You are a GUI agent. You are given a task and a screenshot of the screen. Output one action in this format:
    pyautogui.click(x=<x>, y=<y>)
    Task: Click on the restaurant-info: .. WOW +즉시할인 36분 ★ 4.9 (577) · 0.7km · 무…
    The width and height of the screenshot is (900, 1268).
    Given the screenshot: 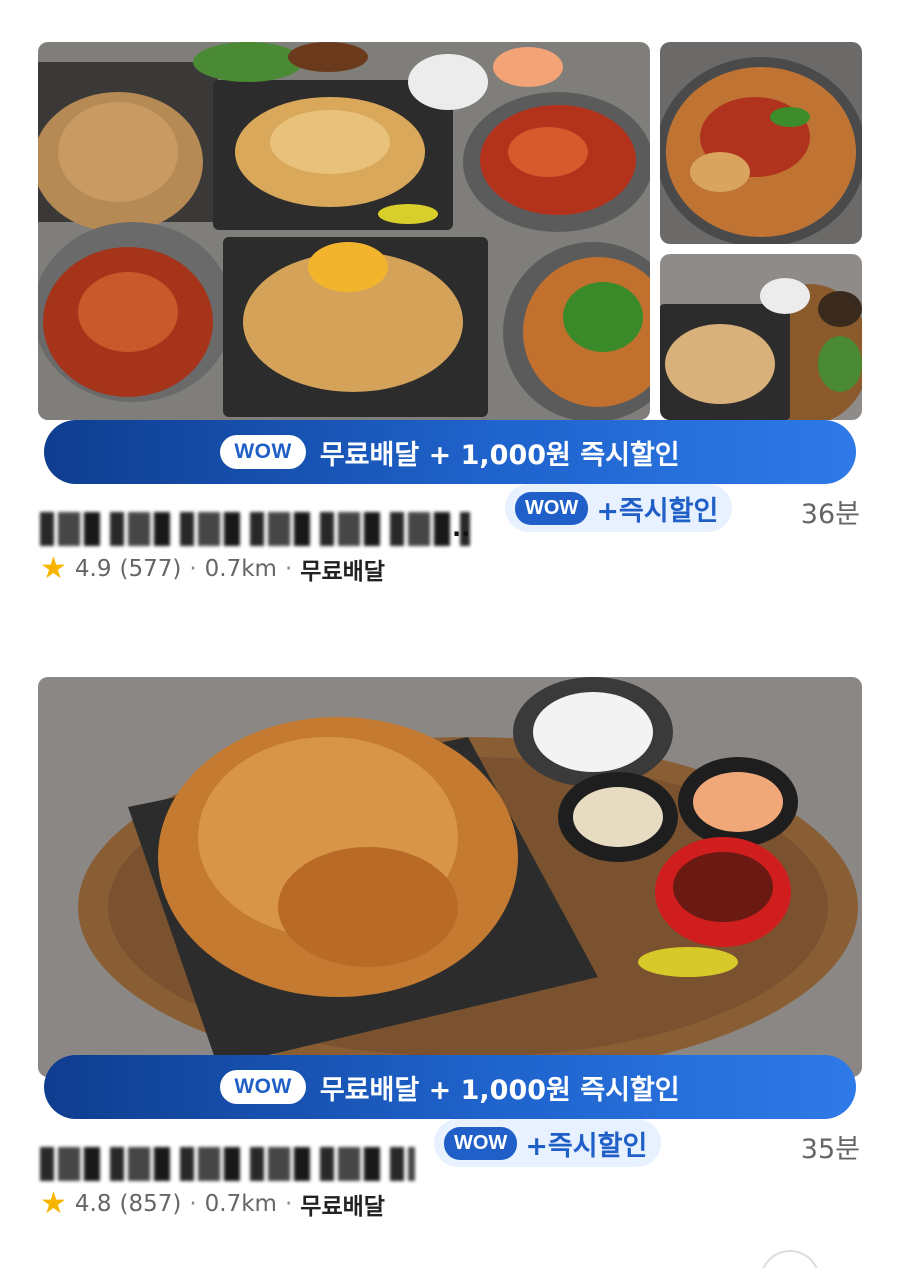 What is the action you would take?
    pyautogui.click(x=450, y=534)
    